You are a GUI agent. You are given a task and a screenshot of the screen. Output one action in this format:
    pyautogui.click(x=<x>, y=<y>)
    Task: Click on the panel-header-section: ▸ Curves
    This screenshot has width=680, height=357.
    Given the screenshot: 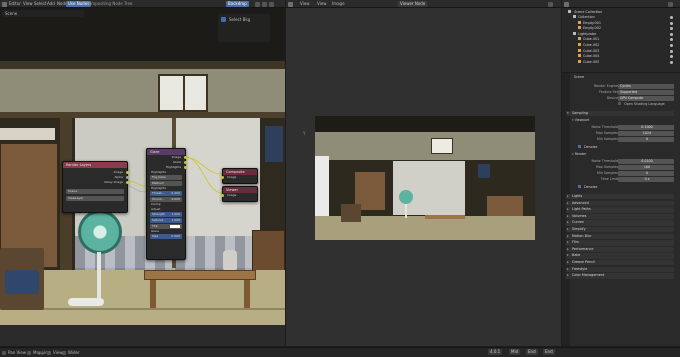 What is the action you would take?
    pyautogui.click(x=620, y=223)
    